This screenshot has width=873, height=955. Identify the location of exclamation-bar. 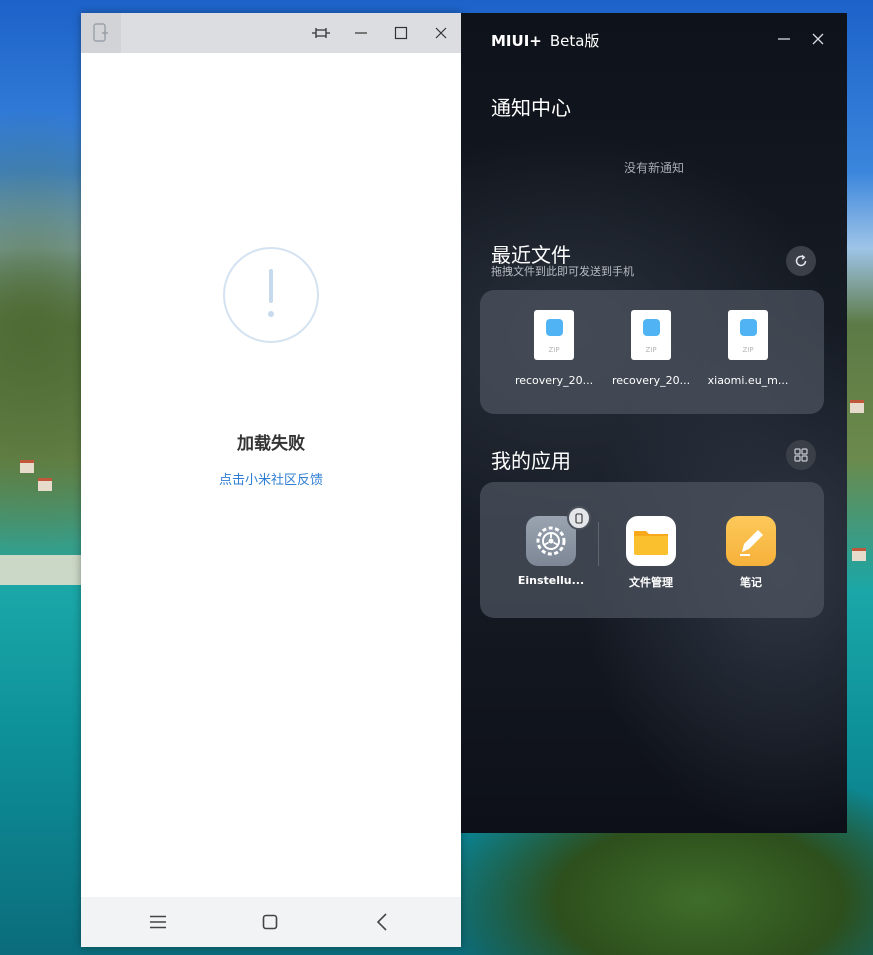
(271, 286).